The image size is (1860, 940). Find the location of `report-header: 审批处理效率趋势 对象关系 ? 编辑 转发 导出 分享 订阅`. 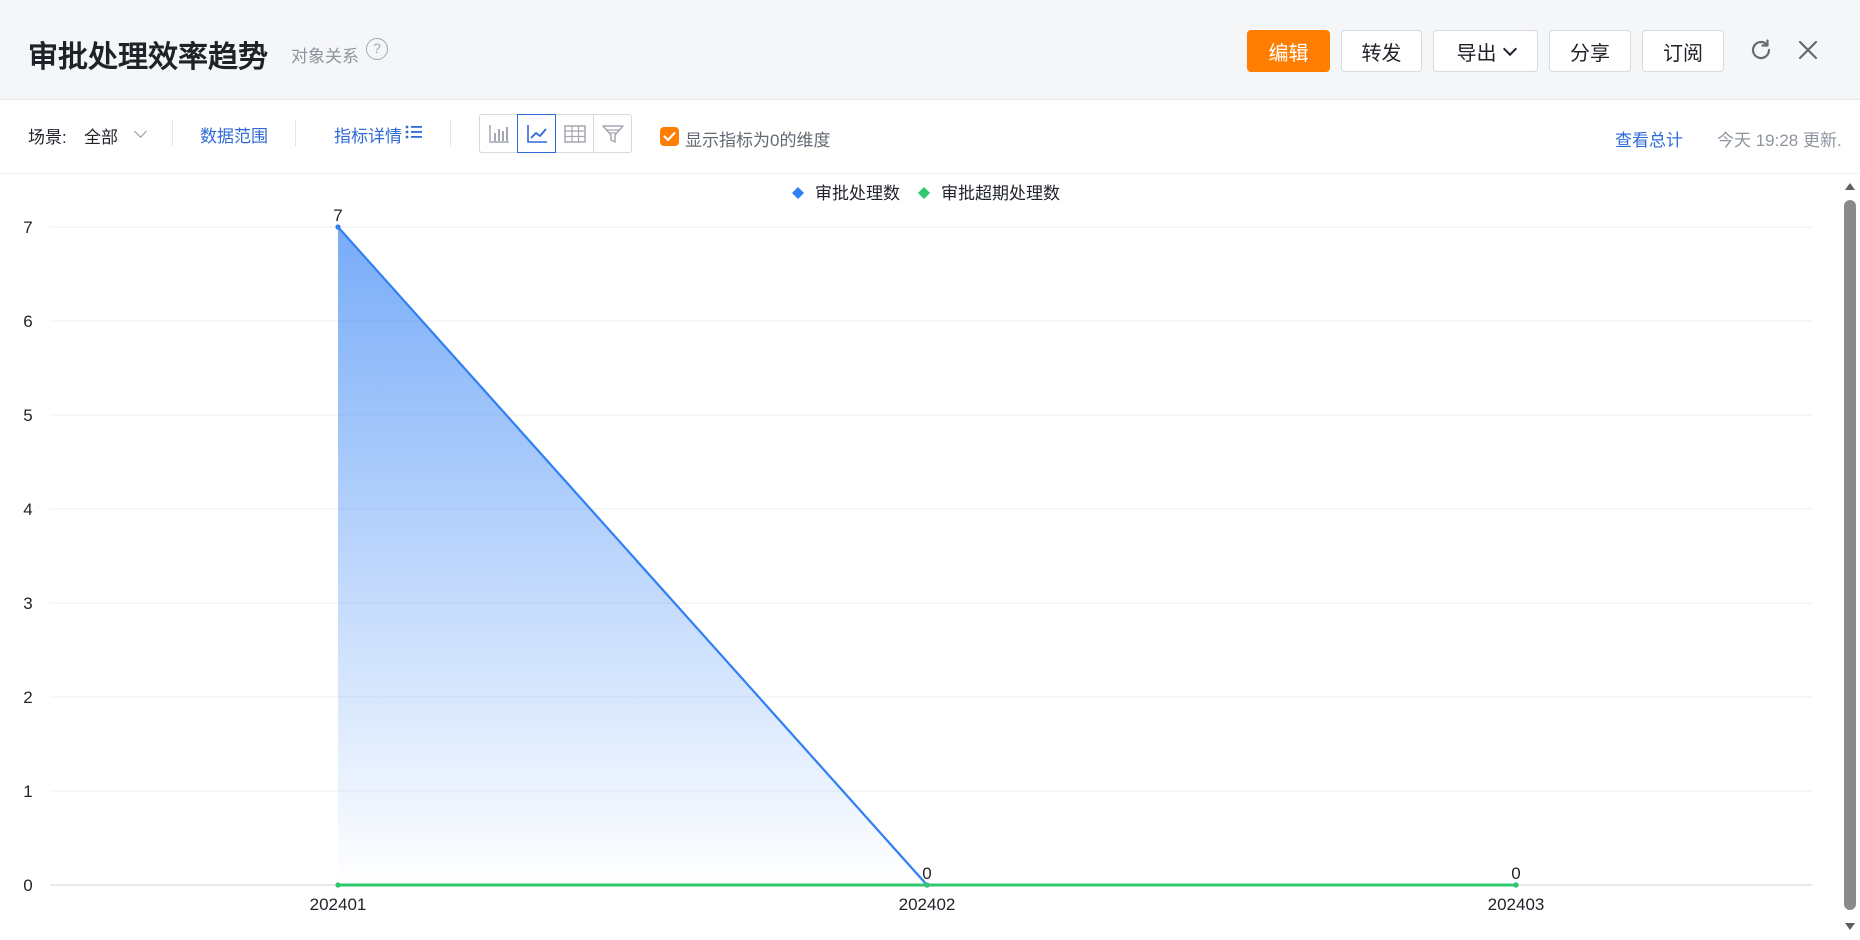

report-header: 审批处理效率趋势 对象关系 ? 编辑 转发 导出 分享 订阅 is located at coordinates (930, 50).